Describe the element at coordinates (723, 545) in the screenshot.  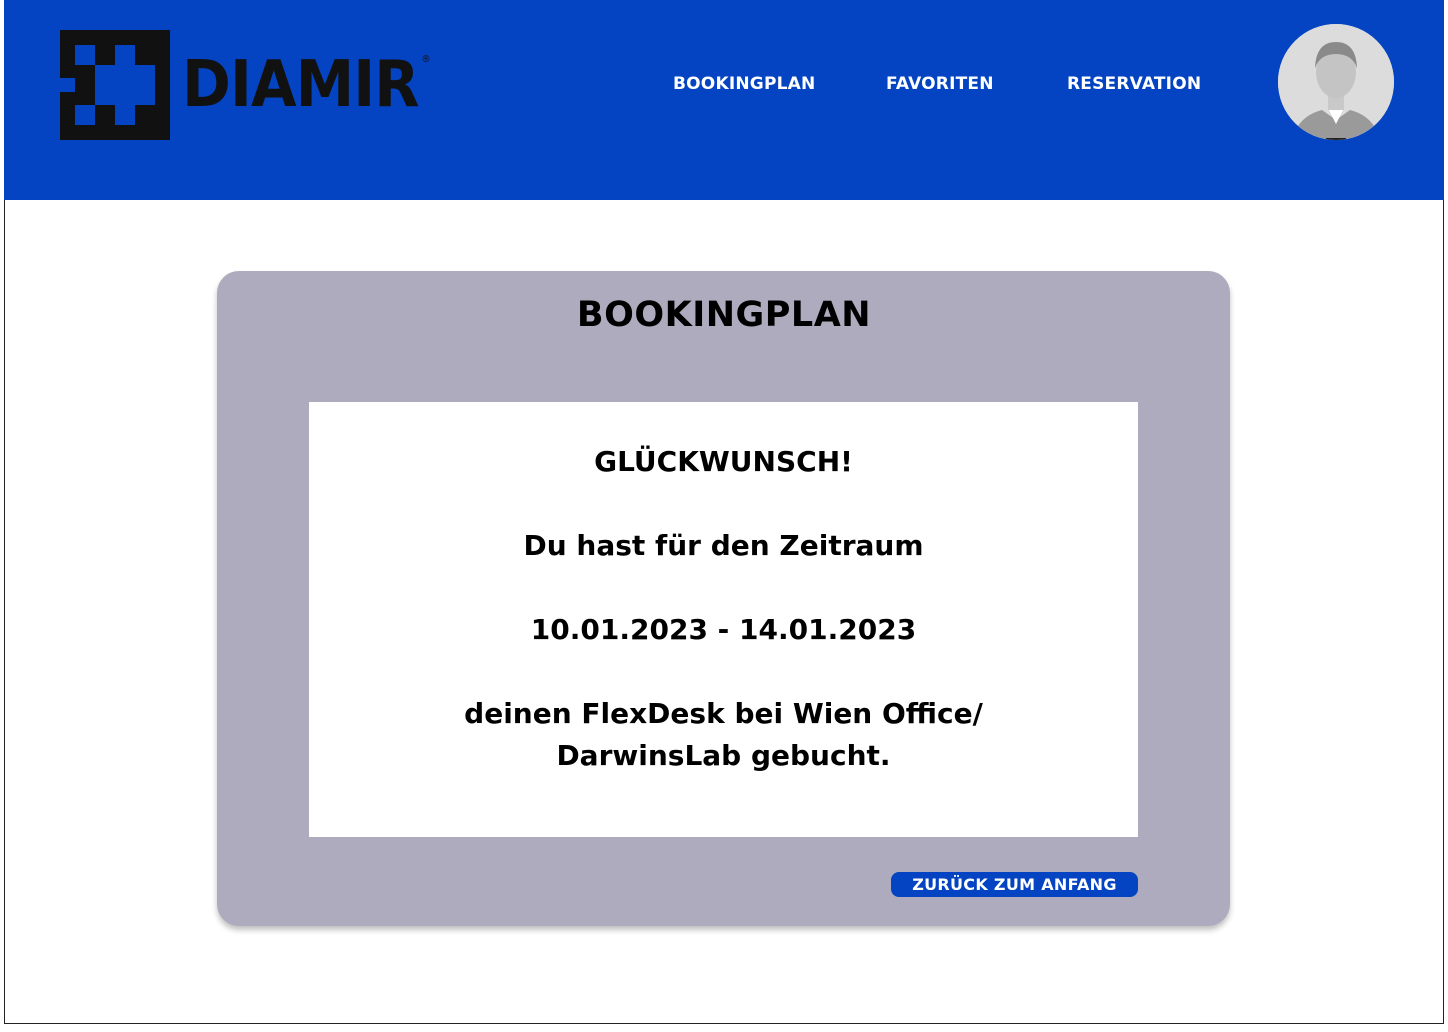
I see `confirmation-line-1: Du hast für den Zeitraum` at that location.